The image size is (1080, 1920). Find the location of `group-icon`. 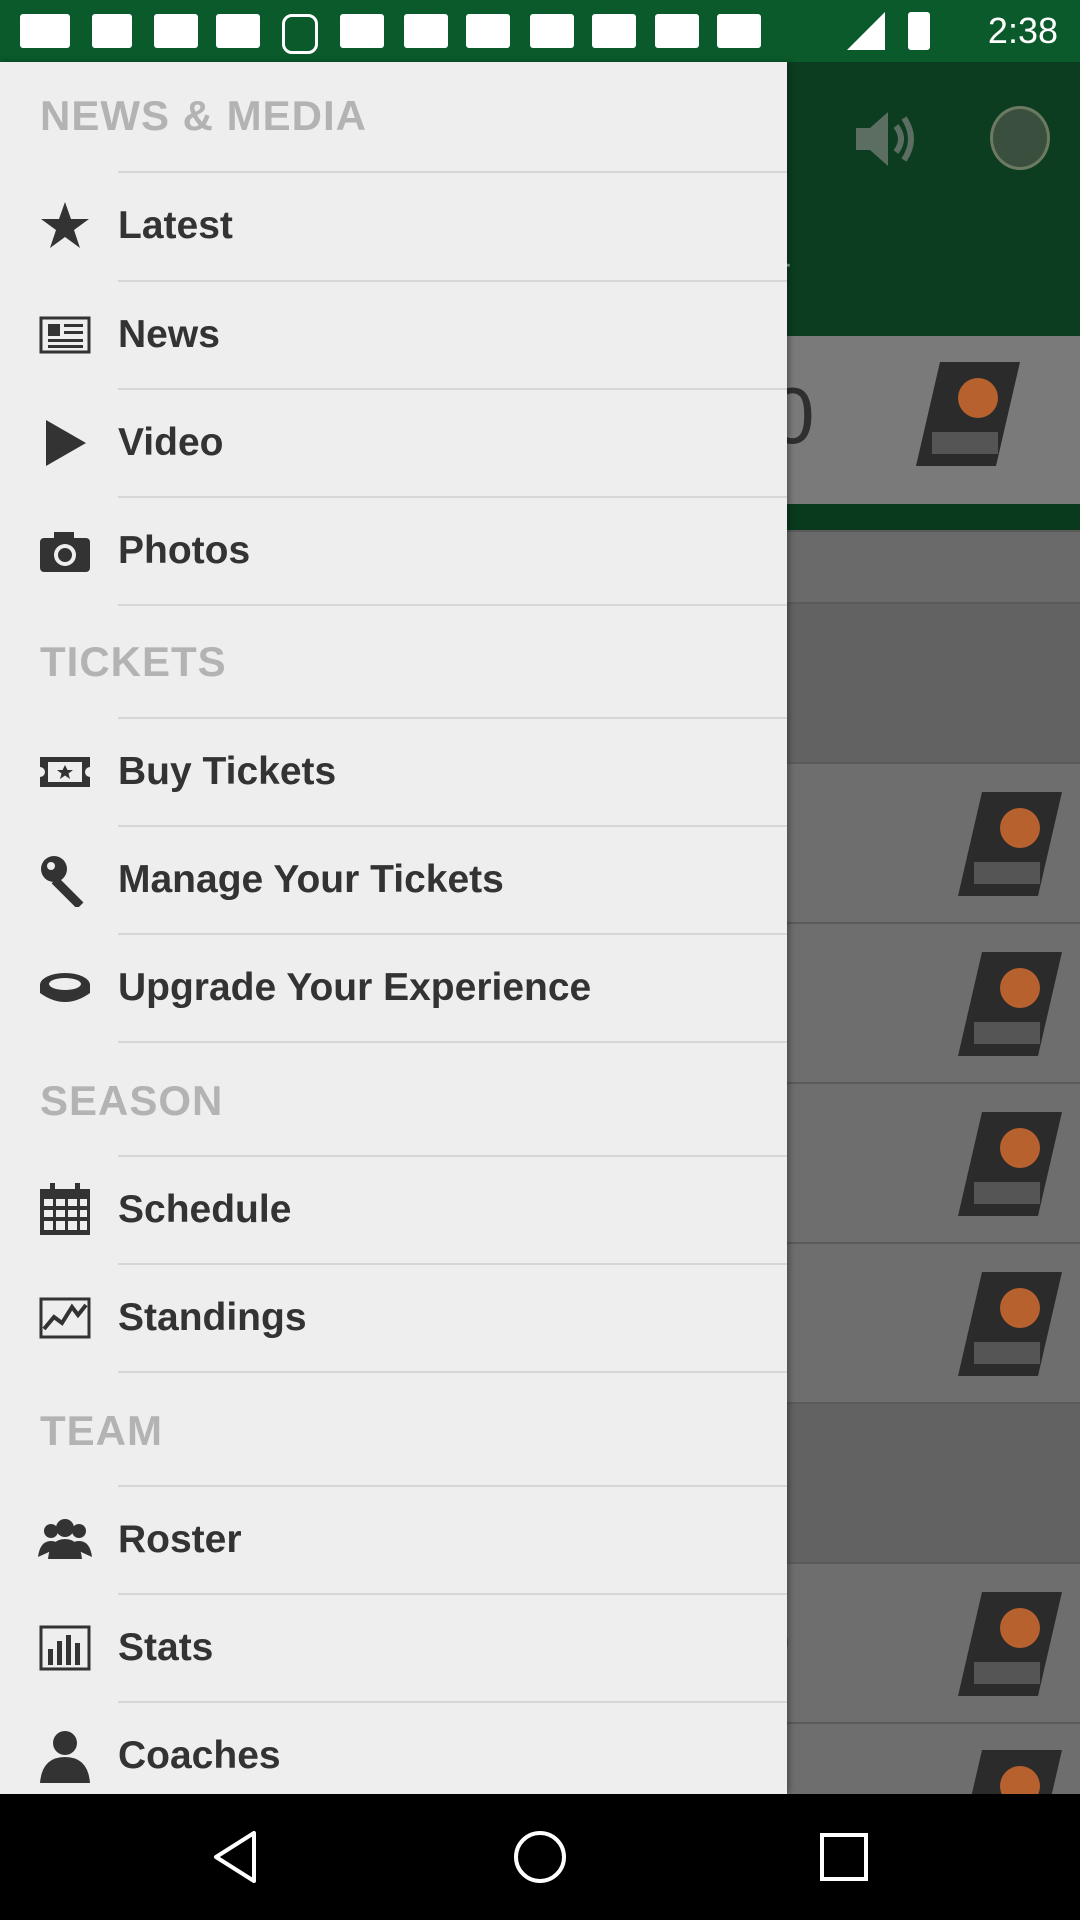

group-icon is located at coordinates (65, 1539).